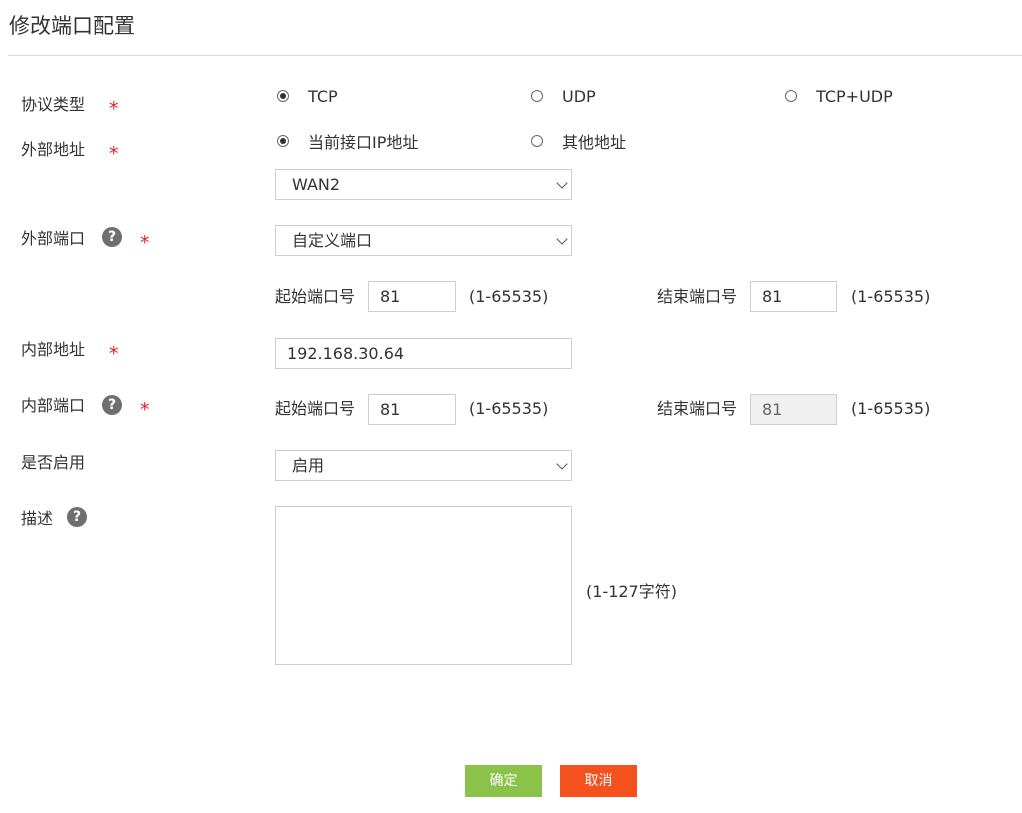 This screenshot has width=1022, height=813. I want to click on ok-button: 确定, so click(503, 781).